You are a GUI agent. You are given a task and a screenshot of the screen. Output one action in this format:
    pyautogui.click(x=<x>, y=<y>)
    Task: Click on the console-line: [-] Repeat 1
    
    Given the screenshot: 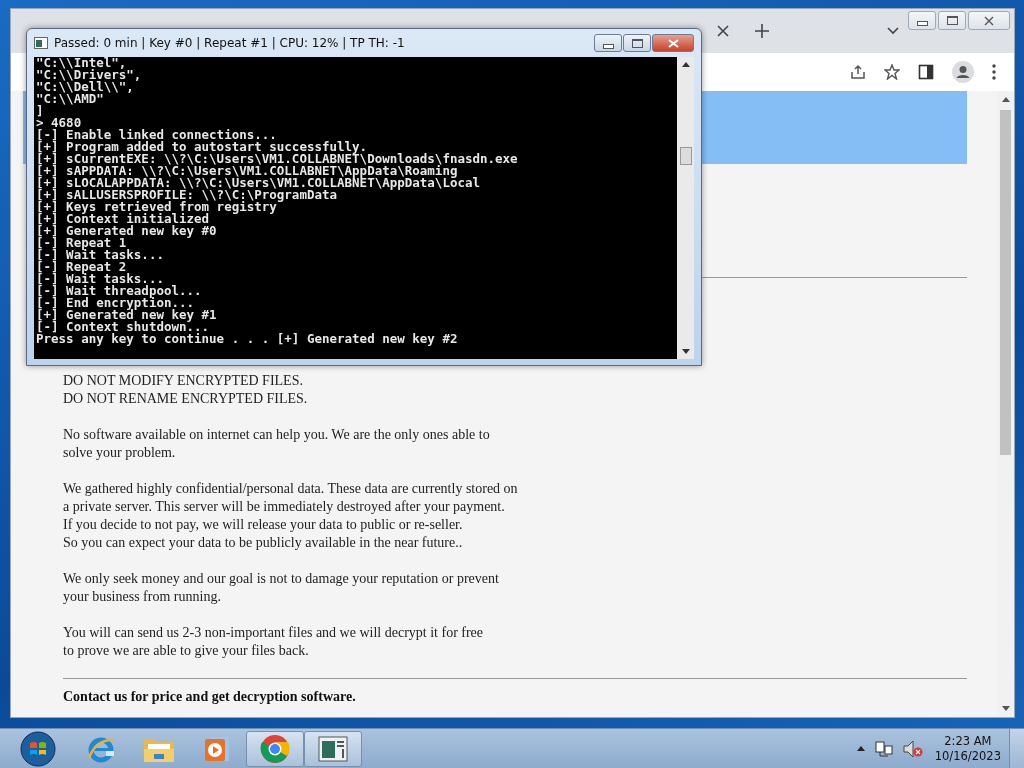 What is the action you would take?
    pyautogui.click(x=81, y=243)
    